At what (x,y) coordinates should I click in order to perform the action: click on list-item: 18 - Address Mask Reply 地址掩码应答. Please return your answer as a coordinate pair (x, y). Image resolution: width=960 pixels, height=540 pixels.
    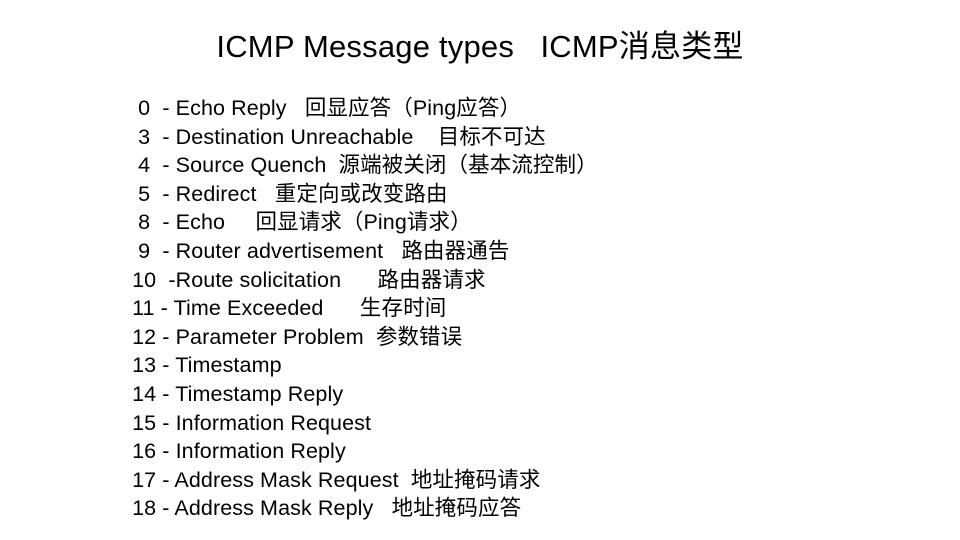
    Looking at the image, I should click on (324, 508).